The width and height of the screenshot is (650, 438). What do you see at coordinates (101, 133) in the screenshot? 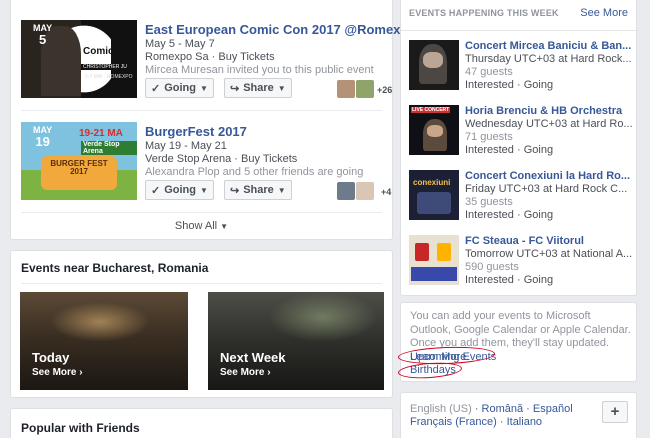
I see `thumb-dates: 19-21 MA` at bounding box center [101, 133].